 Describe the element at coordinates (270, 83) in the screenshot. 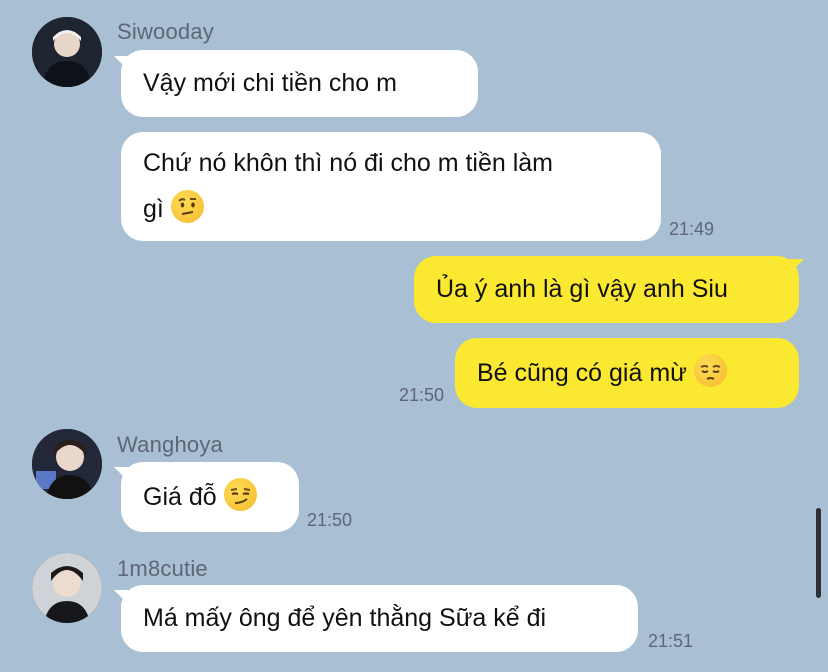

I see `message-text: Vậy mới chi tiền cho m` at that location.